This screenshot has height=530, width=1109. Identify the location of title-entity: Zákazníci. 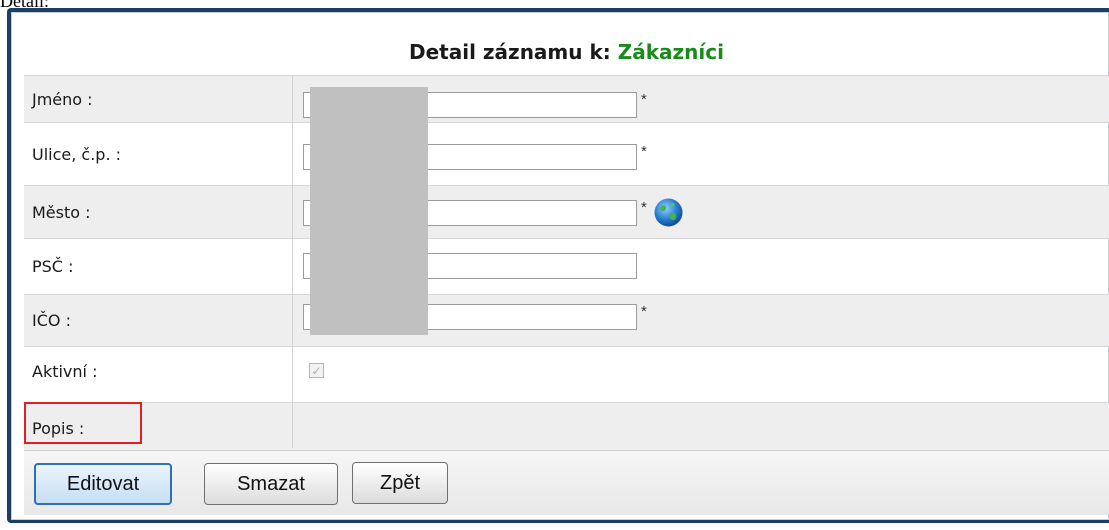
(670, 52).